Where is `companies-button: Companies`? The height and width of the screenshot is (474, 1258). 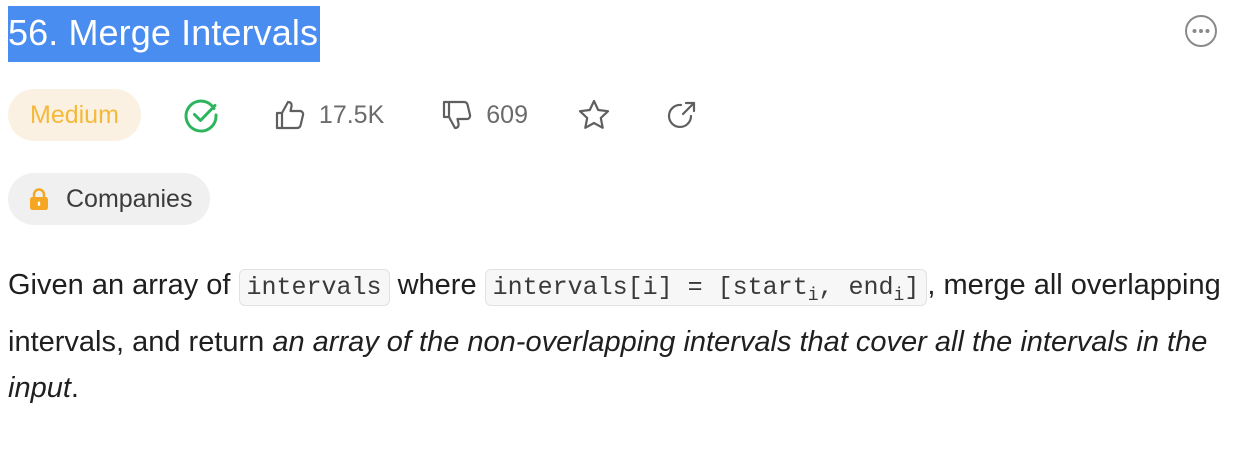 companies-button: Companies is located at coordinates (109, 199).